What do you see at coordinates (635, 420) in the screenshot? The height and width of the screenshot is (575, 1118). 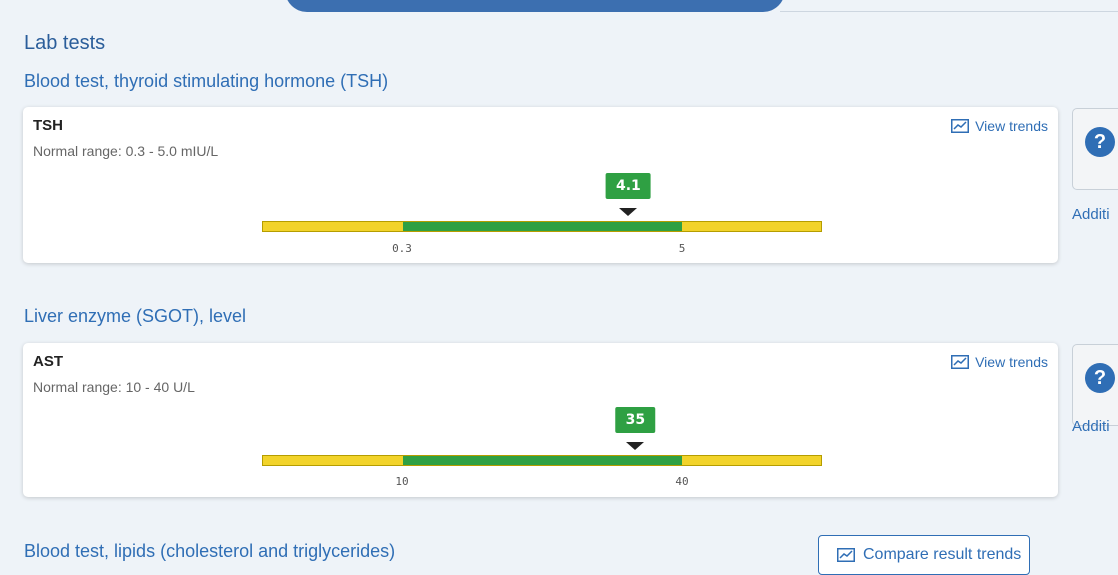 I see `result-value-badge: 35` at bounding box center [635, 420].